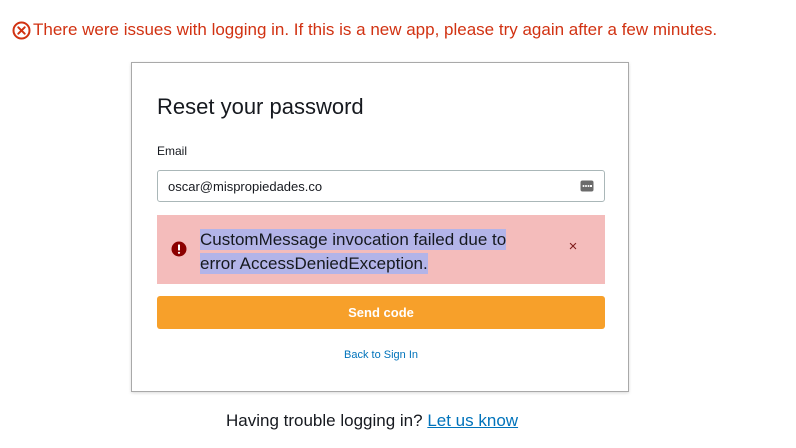 The height and width of the screenshot is (448, 796). Describe the element at coordinates (172, 151) in the screenshot. I see `email-label: Email` at that location.